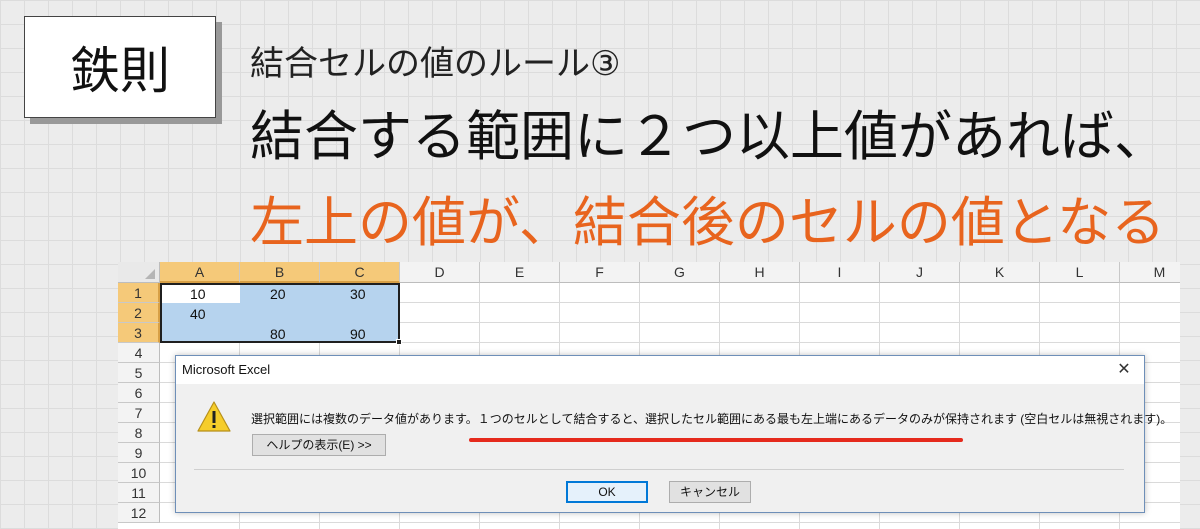 This screenshot has height=529, width=1200. Describe the element at coordinates (139, 333) in the screenshot. I see `row-header-3: 3` at that location.